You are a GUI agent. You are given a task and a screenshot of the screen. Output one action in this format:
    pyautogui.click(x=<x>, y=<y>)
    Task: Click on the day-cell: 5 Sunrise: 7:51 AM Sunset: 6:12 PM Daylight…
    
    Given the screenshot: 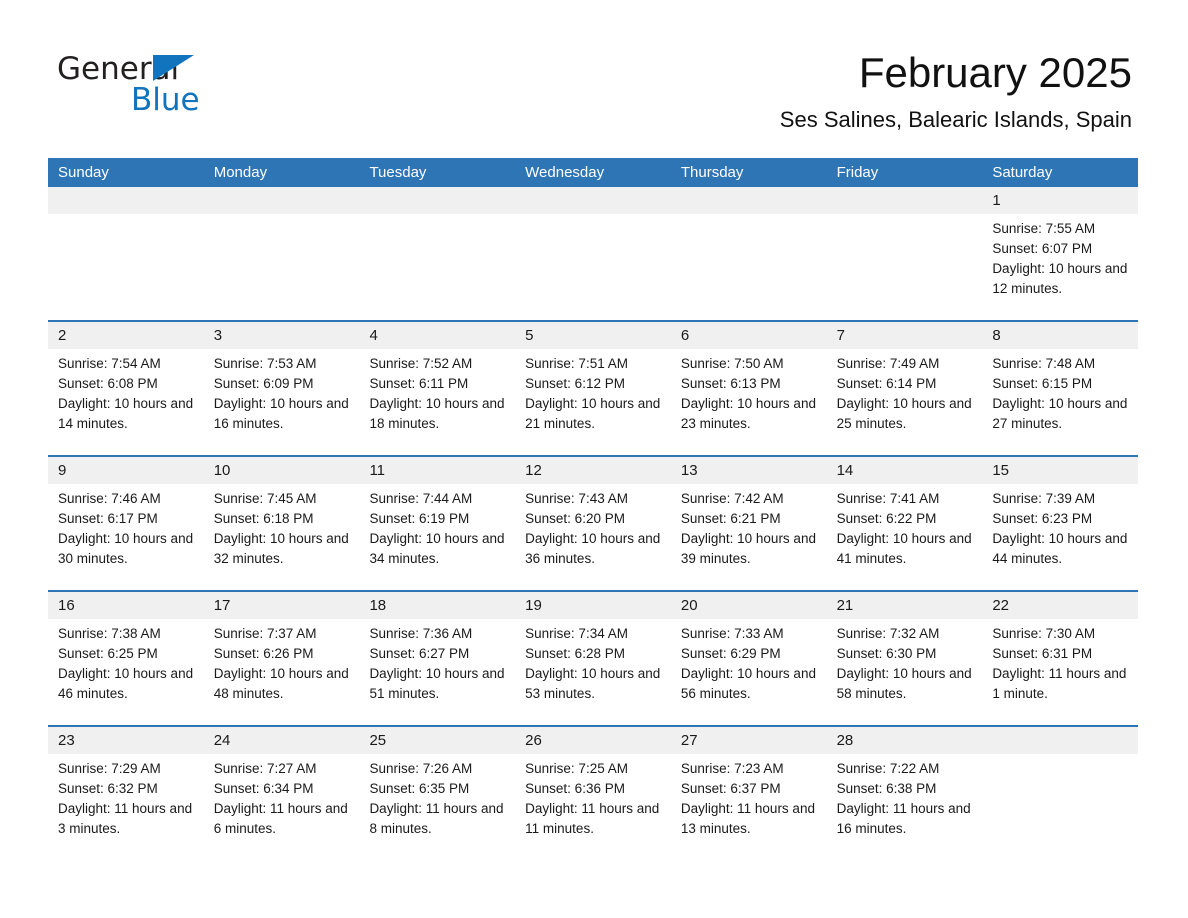 What is the action you would take?
    pyautogui.click(x=593, y=388)
    